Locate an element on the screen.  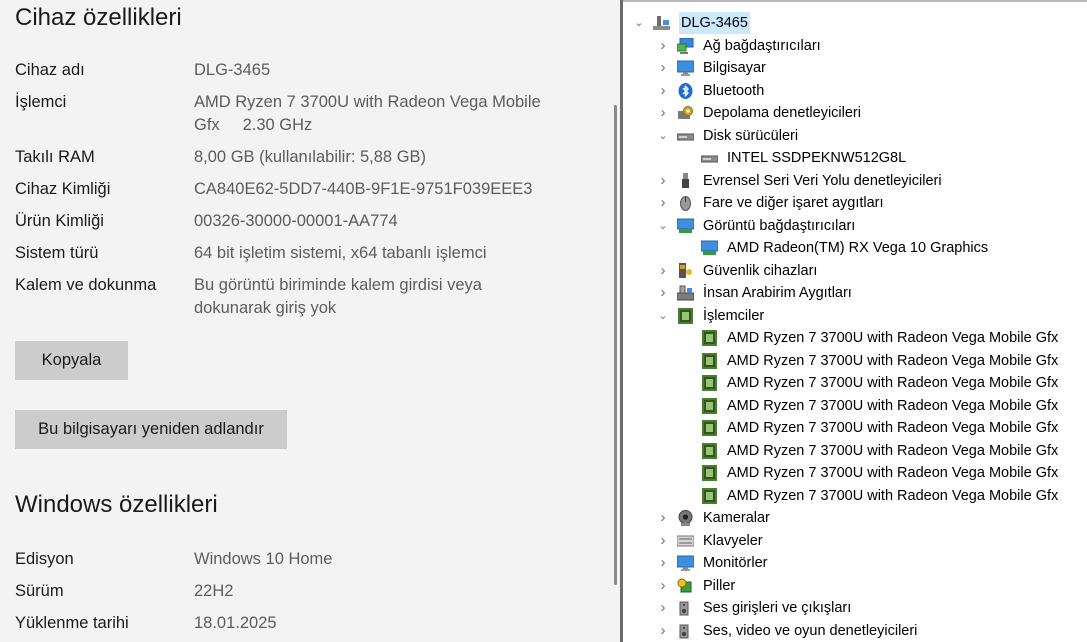
spec-key: Yüklenme tarihi is located at coordinates (72, 623).